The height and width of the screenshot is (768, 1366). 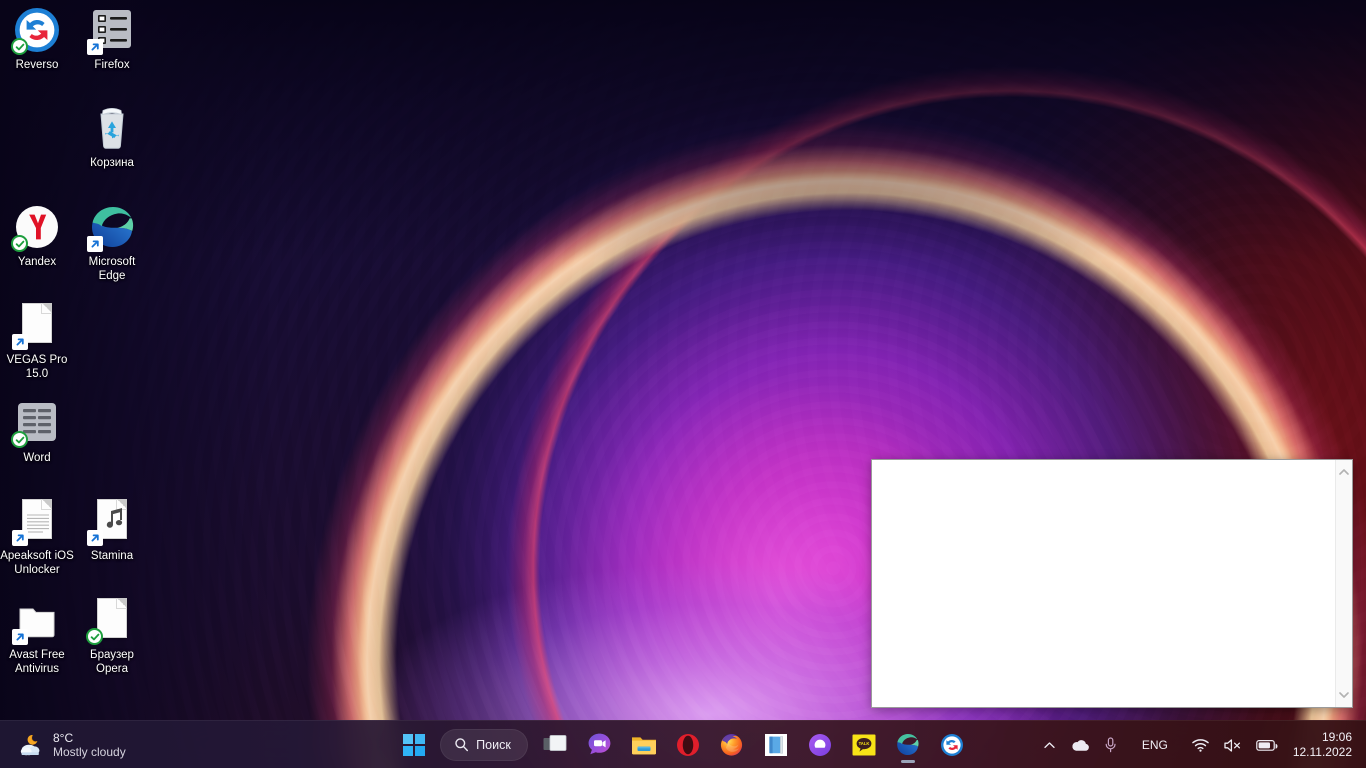 I want to click on desktop-icon-label: Word, so click(x=37, y=458).